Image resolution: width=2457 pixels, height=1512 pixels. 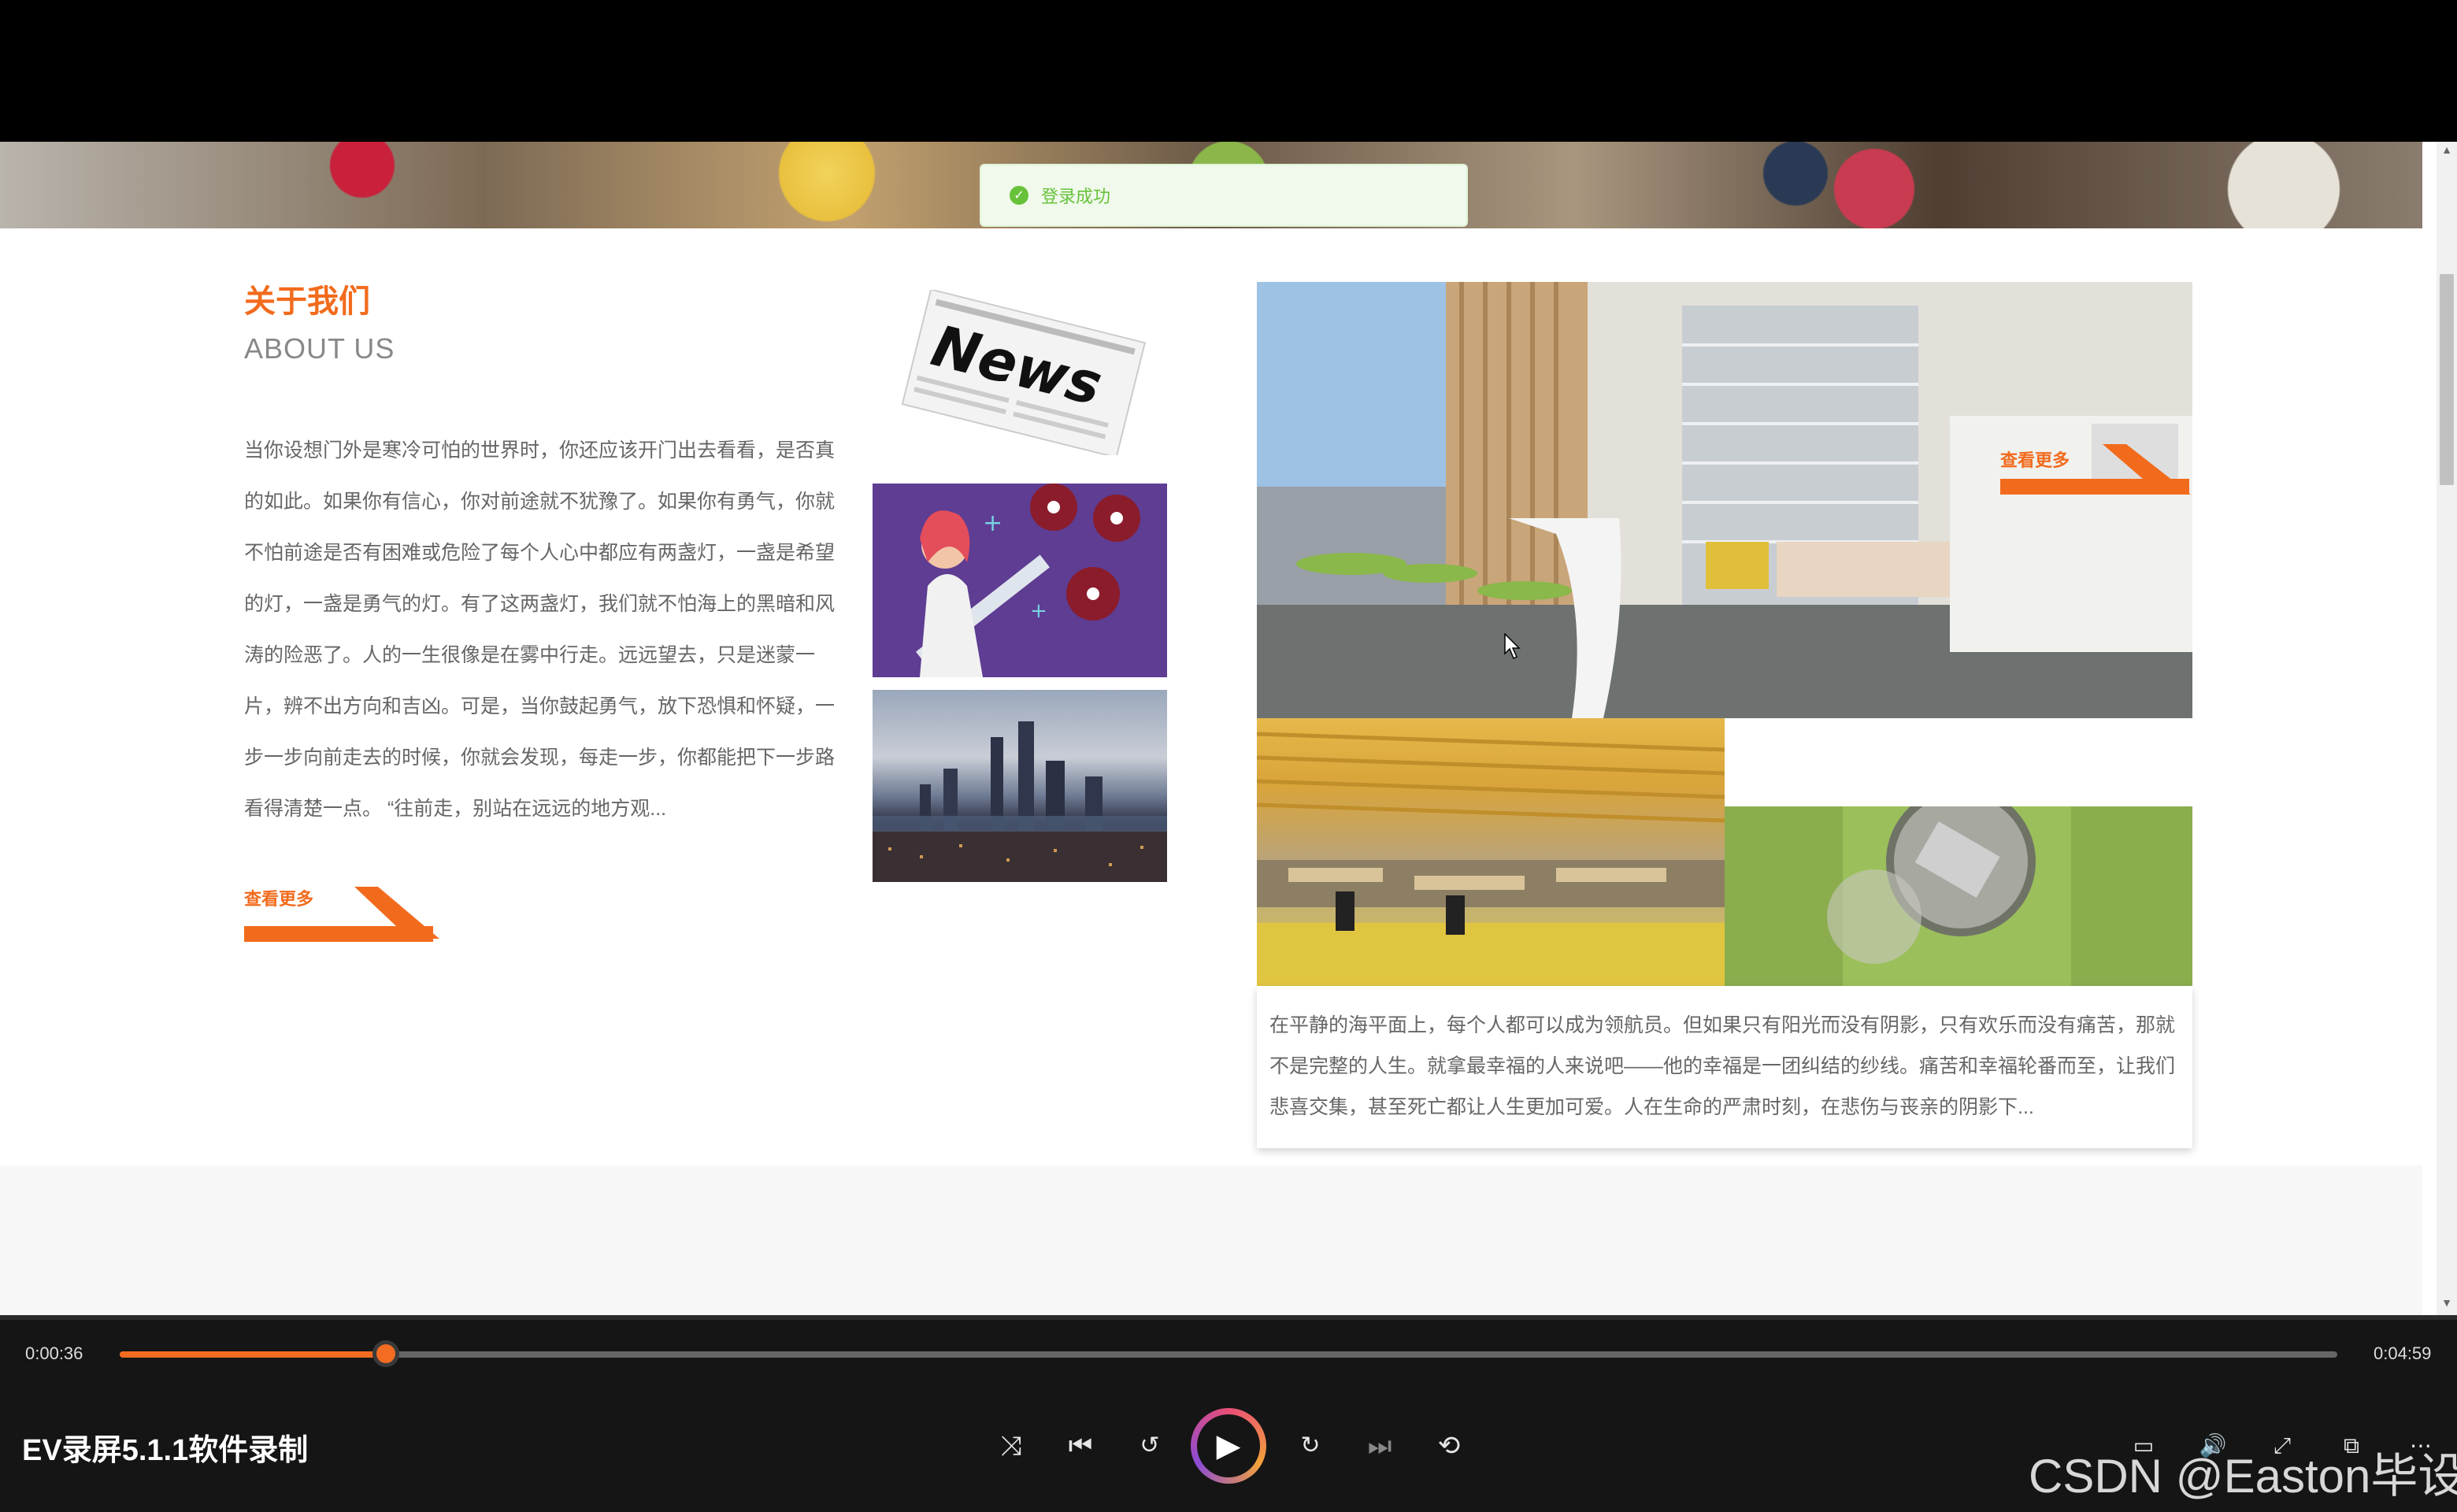 I want to click on seek-handle, so click(x=385, y=1353).